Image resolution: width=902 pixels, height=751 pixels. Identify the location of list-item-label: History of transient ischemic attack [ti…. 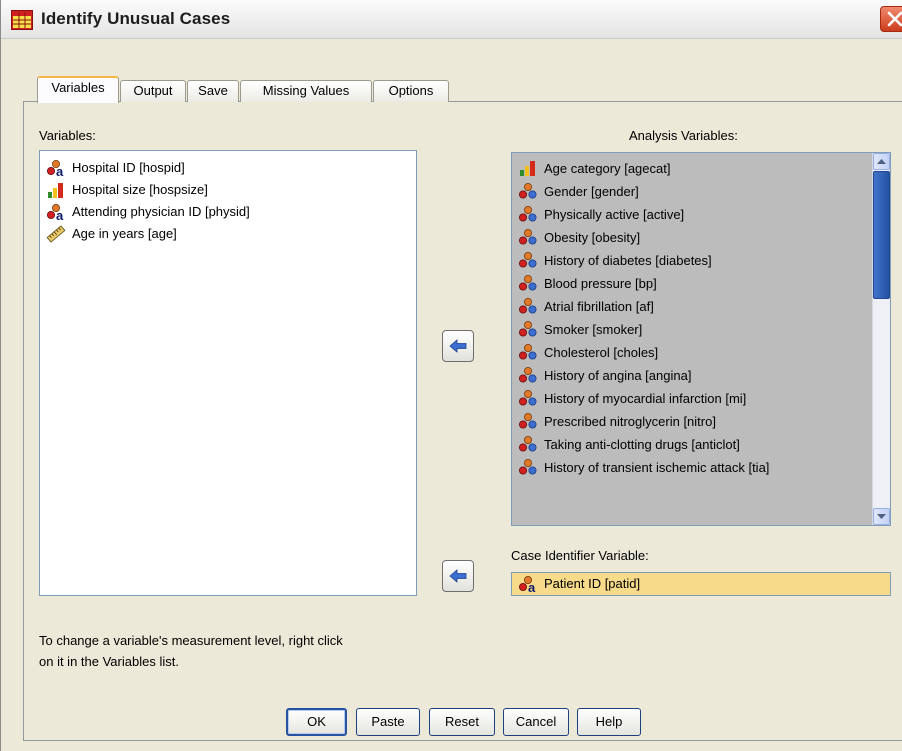
(657, 467).